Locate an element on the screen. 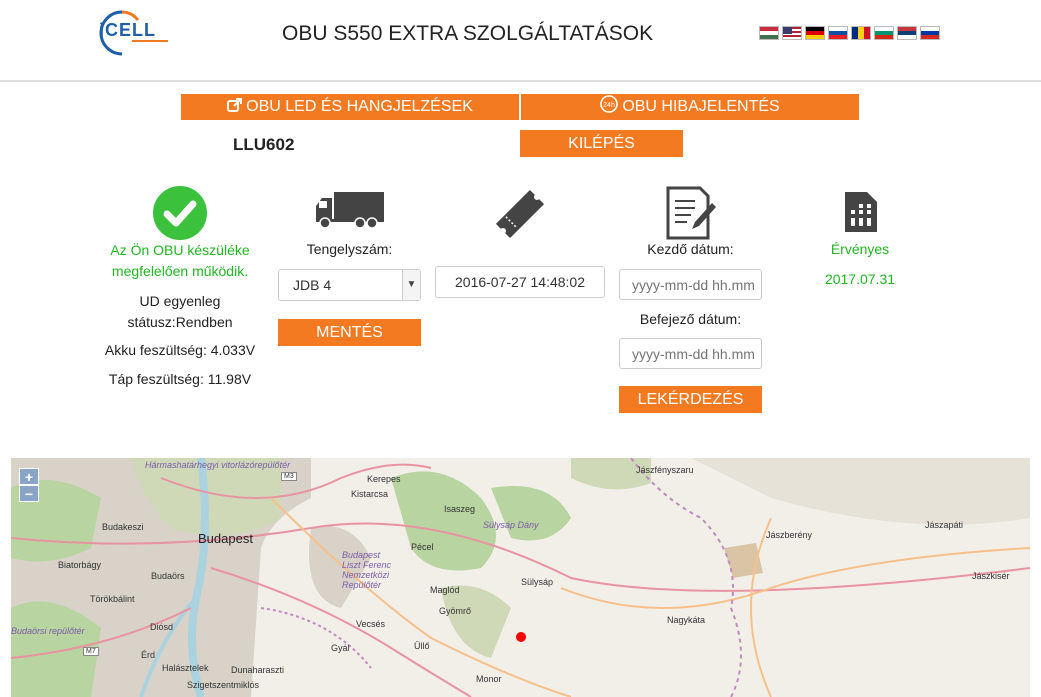  map-label: Gyál is located at coordinates (340, 648).